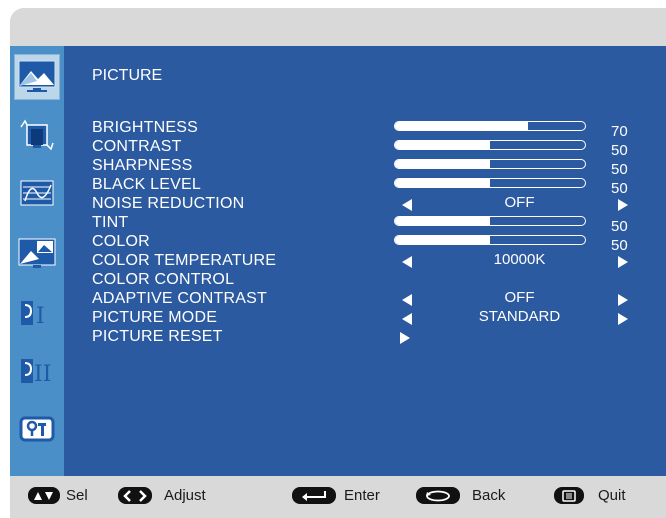  Describe the element at coordinates (314, 495) in the screenshot. I see `enter-key-icon` at that location.